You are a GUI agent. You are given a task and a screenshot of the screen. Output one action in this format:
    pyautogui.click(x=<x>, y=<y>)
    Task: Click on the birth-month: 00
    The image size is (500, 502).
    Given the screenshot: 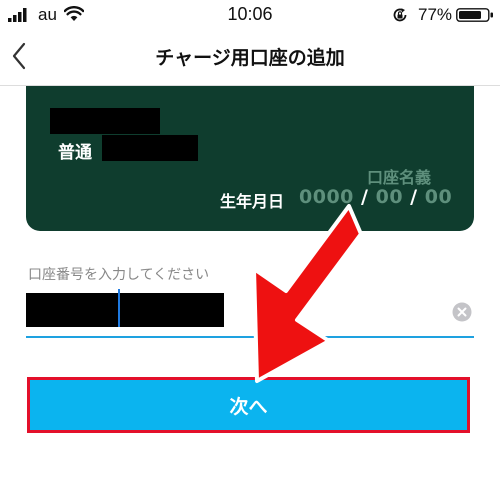 What is the action you would take?
    pyautogui.click(x=389, y=197)
    